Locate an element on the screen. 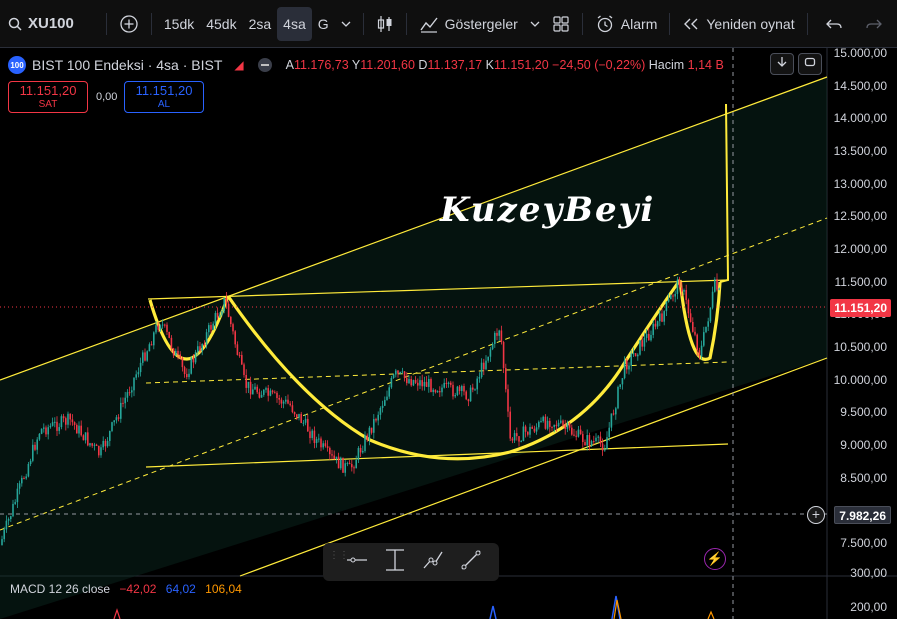  drag-handle-icon: ⋮⋮ is located at coordinates (339, 561).